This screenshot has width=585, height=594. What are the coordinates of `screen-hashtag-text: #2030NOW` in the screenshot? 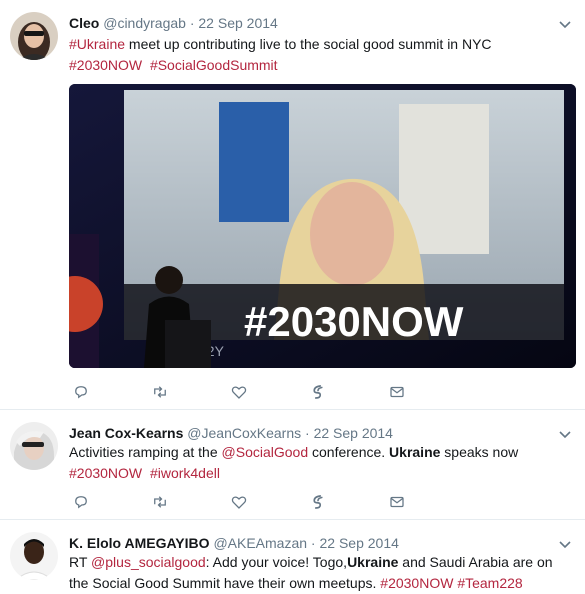 It's located at (354, 321).